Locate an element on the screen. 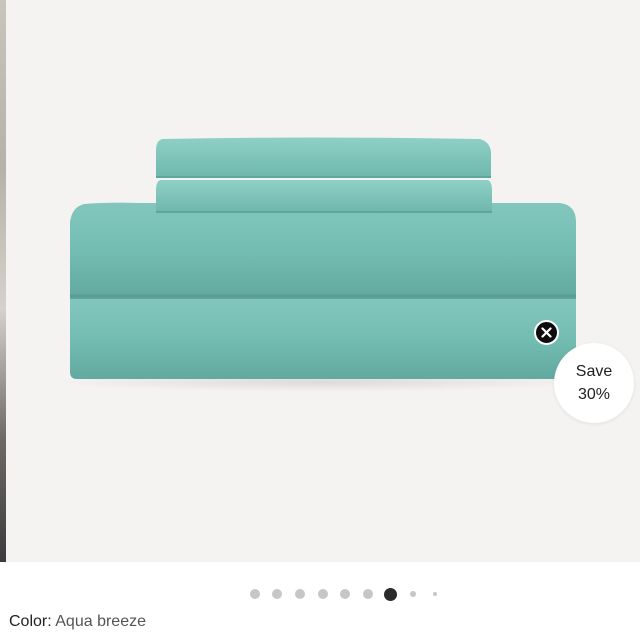  close-icon is located at coordinates (546, 332).